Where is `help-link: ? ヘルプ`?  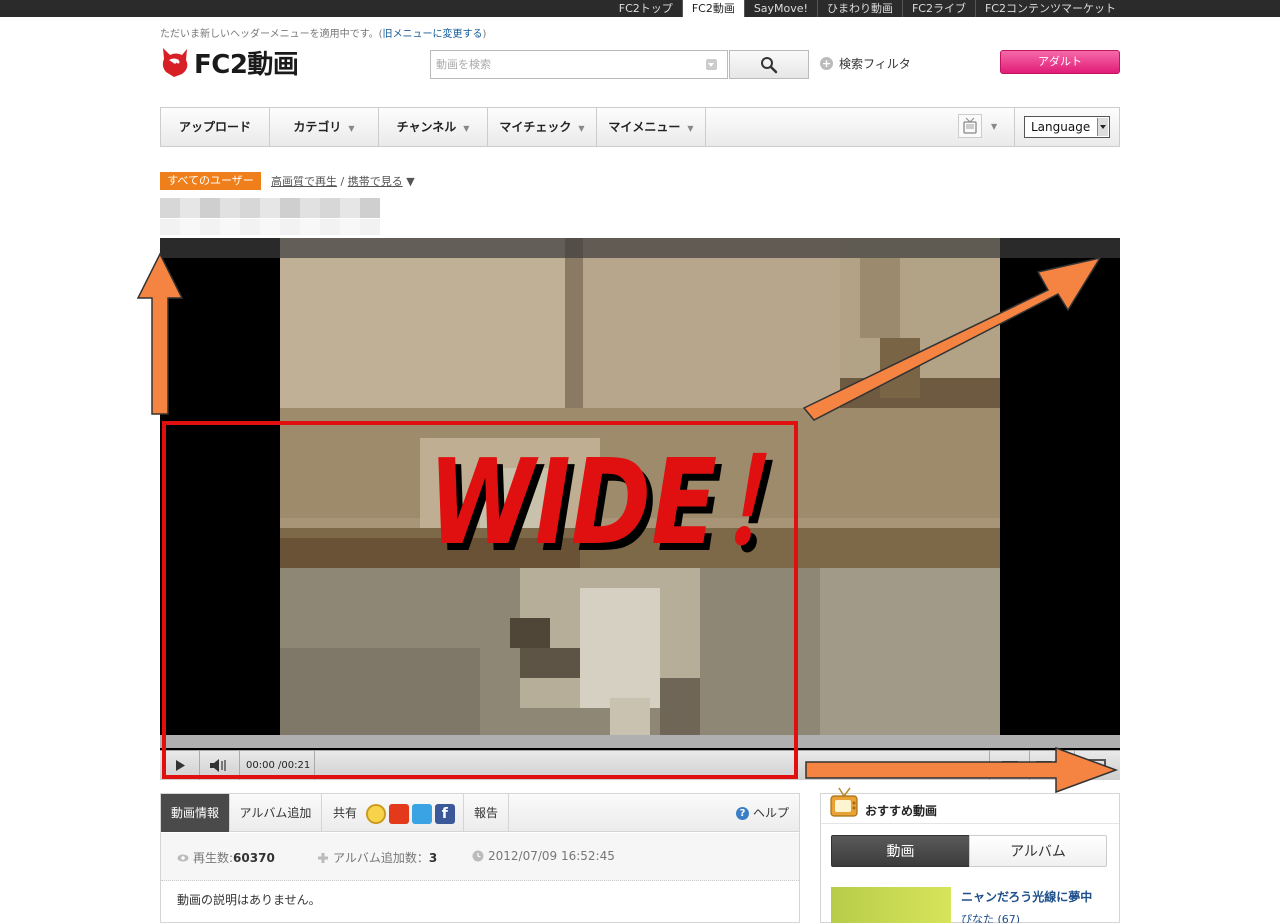
help-link: ? ヘルプ is located at coordinates (762, 813).